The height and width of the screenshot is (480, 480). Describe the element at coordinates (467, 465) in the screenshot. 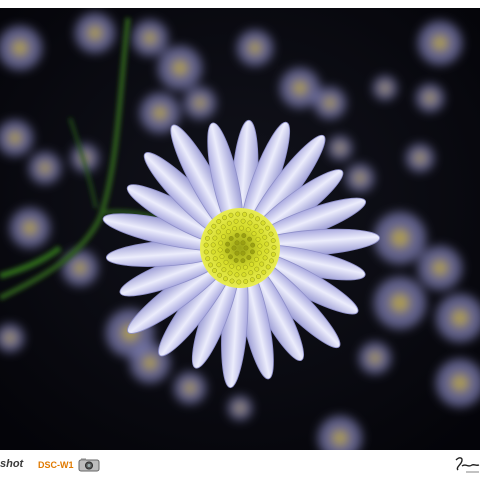

I see `signature-icon` at that location.